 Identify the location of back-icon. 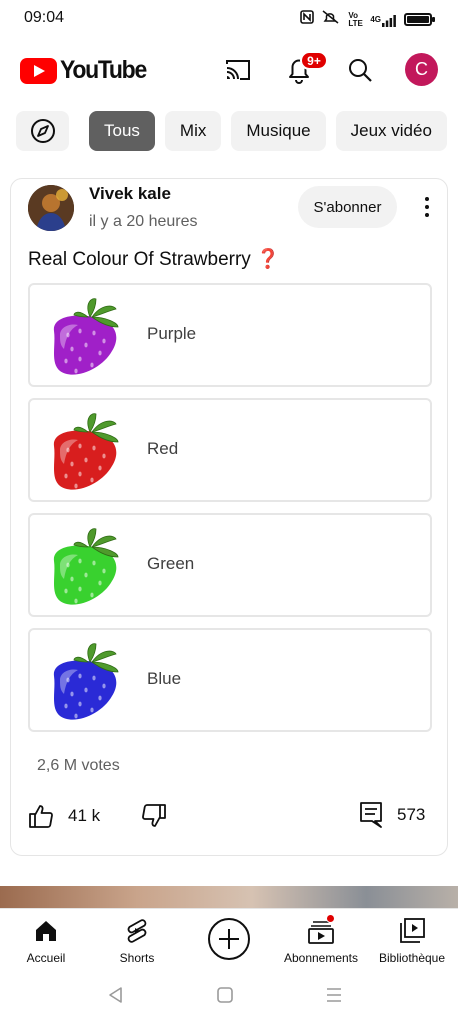
(115, 997).